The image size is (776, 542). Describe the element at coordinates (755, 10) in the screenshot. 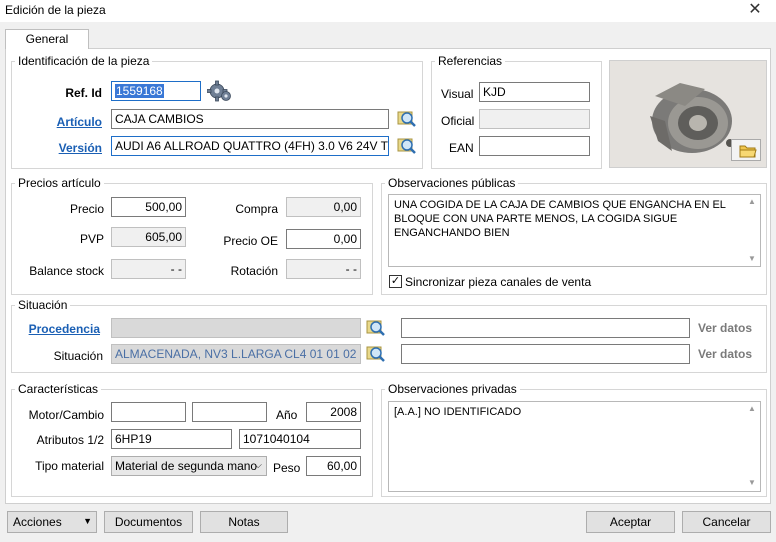

I see `close-icon: ✕` at that location.